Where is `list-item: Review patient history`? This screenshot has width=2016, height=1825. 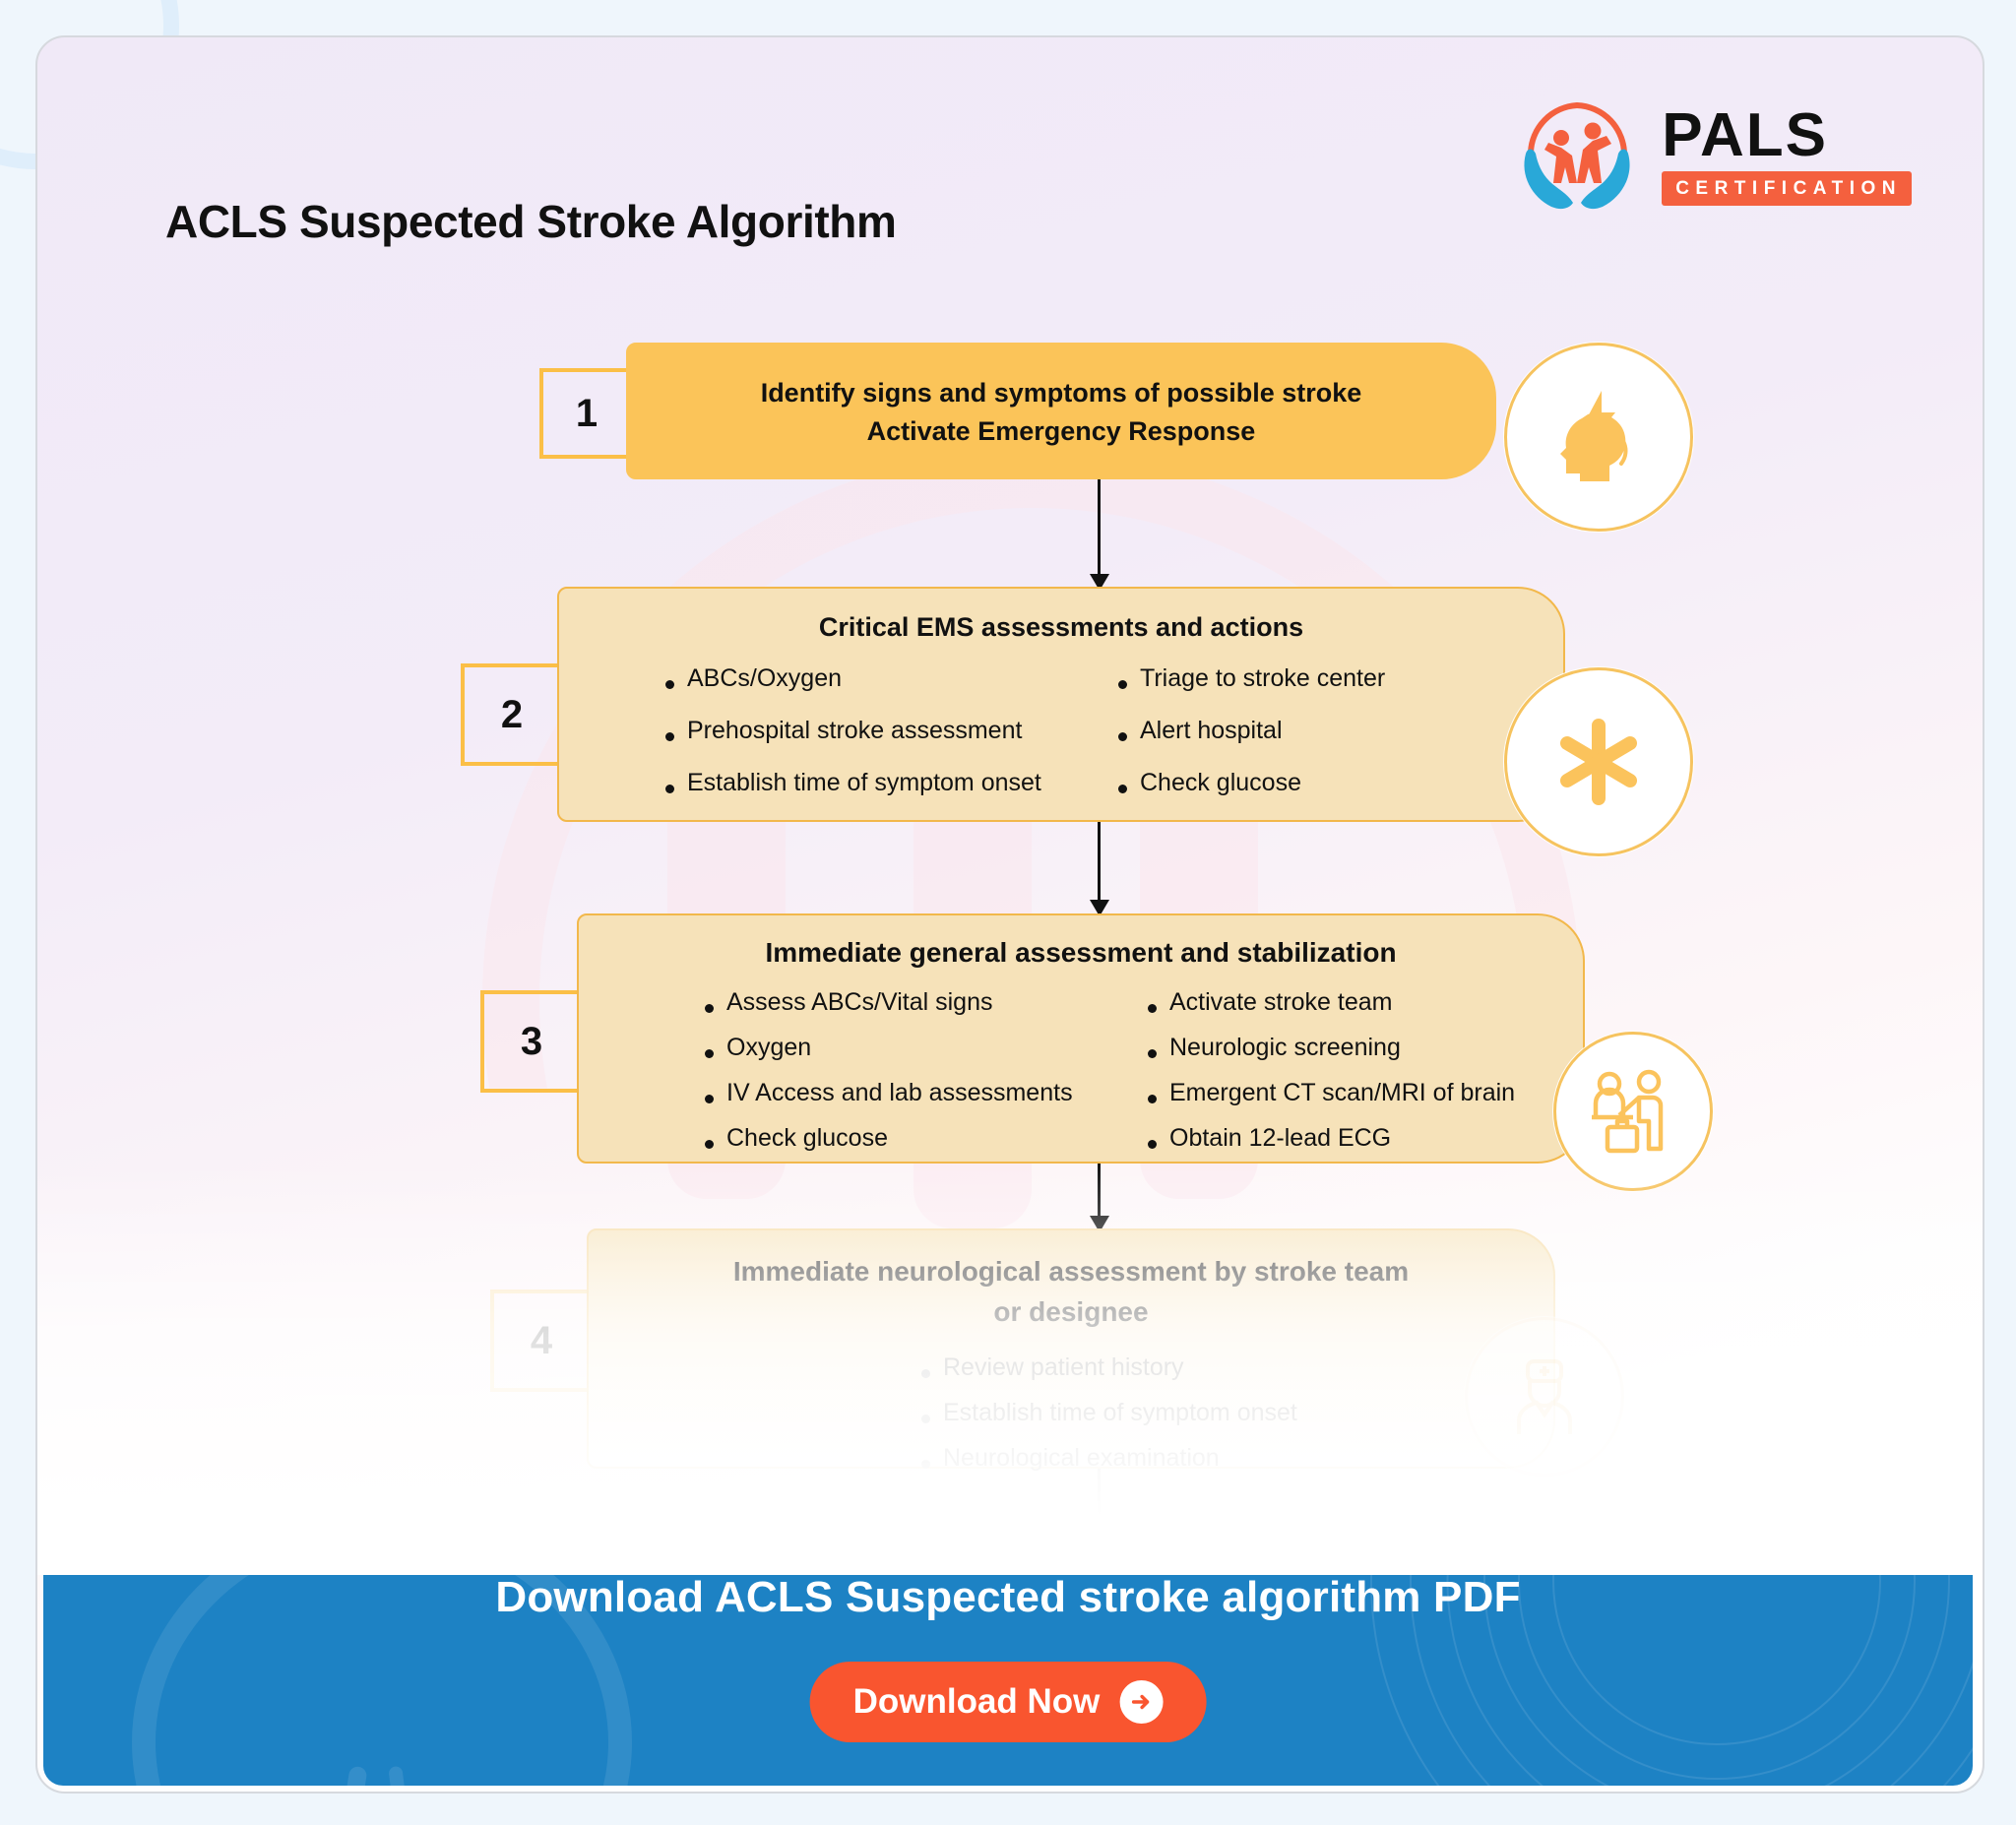 list-item: Review patient history is located at coordinates (1233, 1367).